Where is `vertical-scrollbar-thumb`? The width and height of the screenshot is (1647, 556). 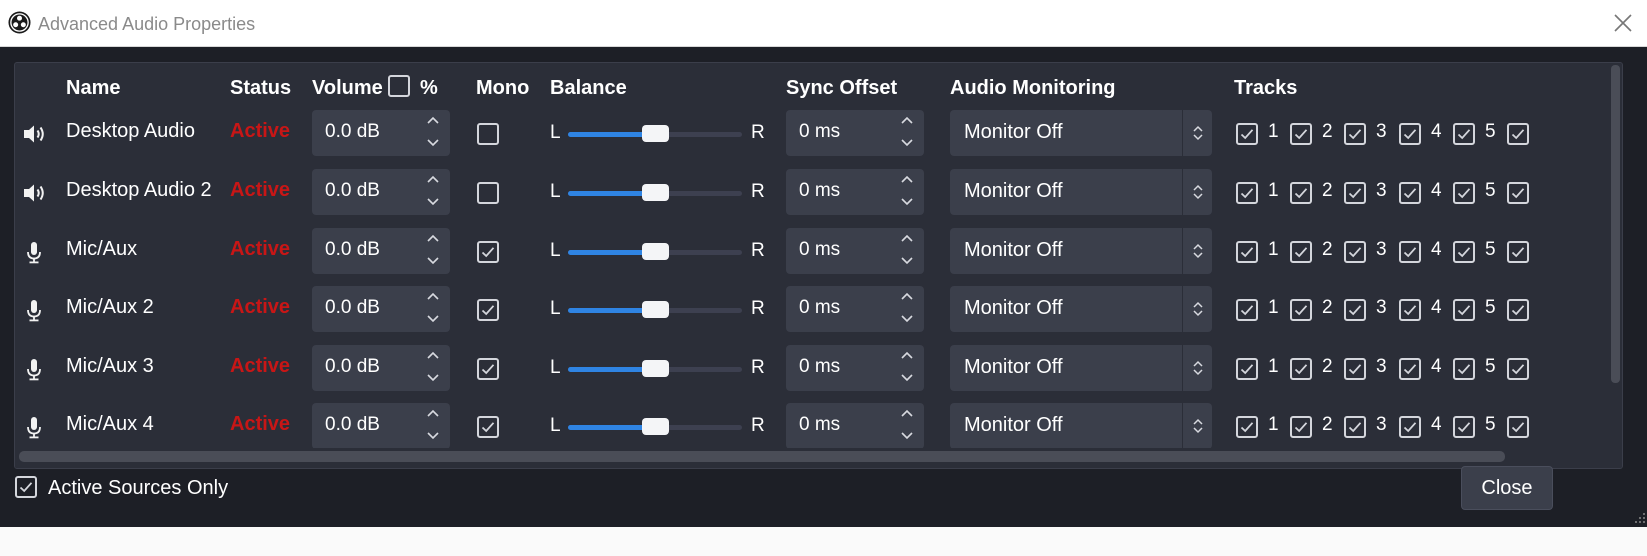
vertical-scrollbar-thumb is located at coordinates (1615, 224).